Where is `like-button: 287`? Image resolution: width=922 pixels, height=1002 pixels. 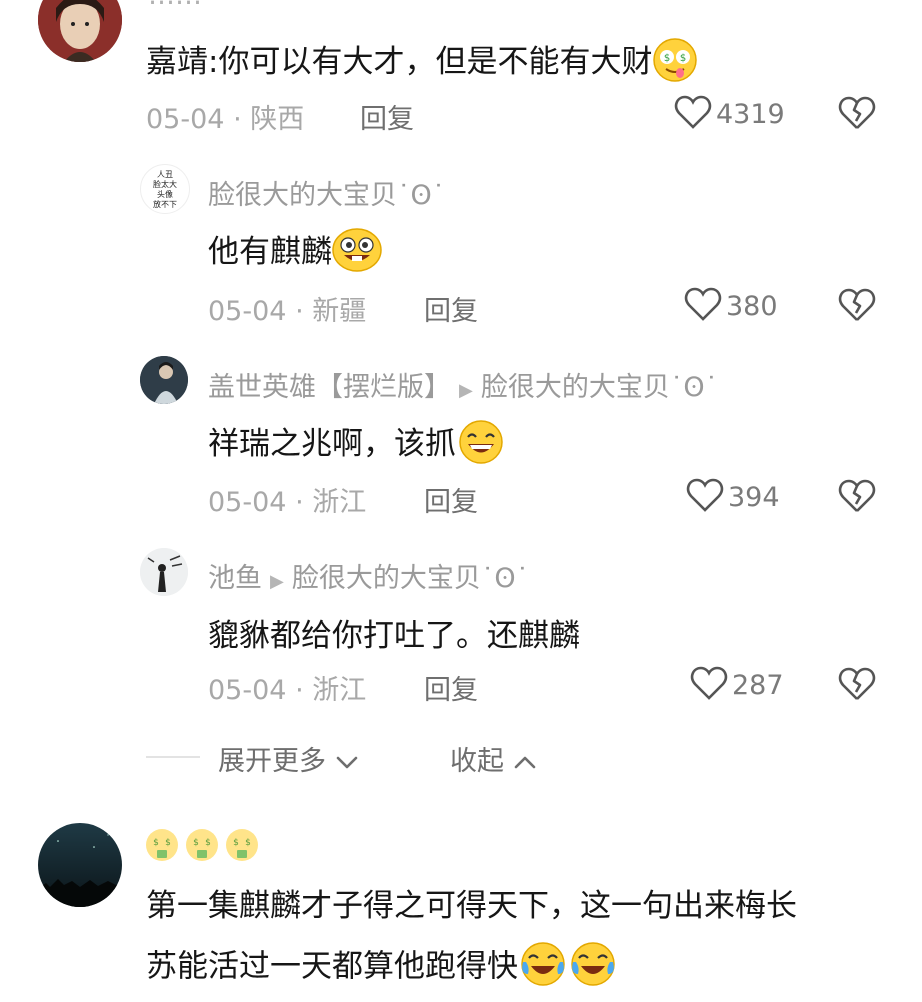 like-button: 287 is located at coordinates (737, 685).